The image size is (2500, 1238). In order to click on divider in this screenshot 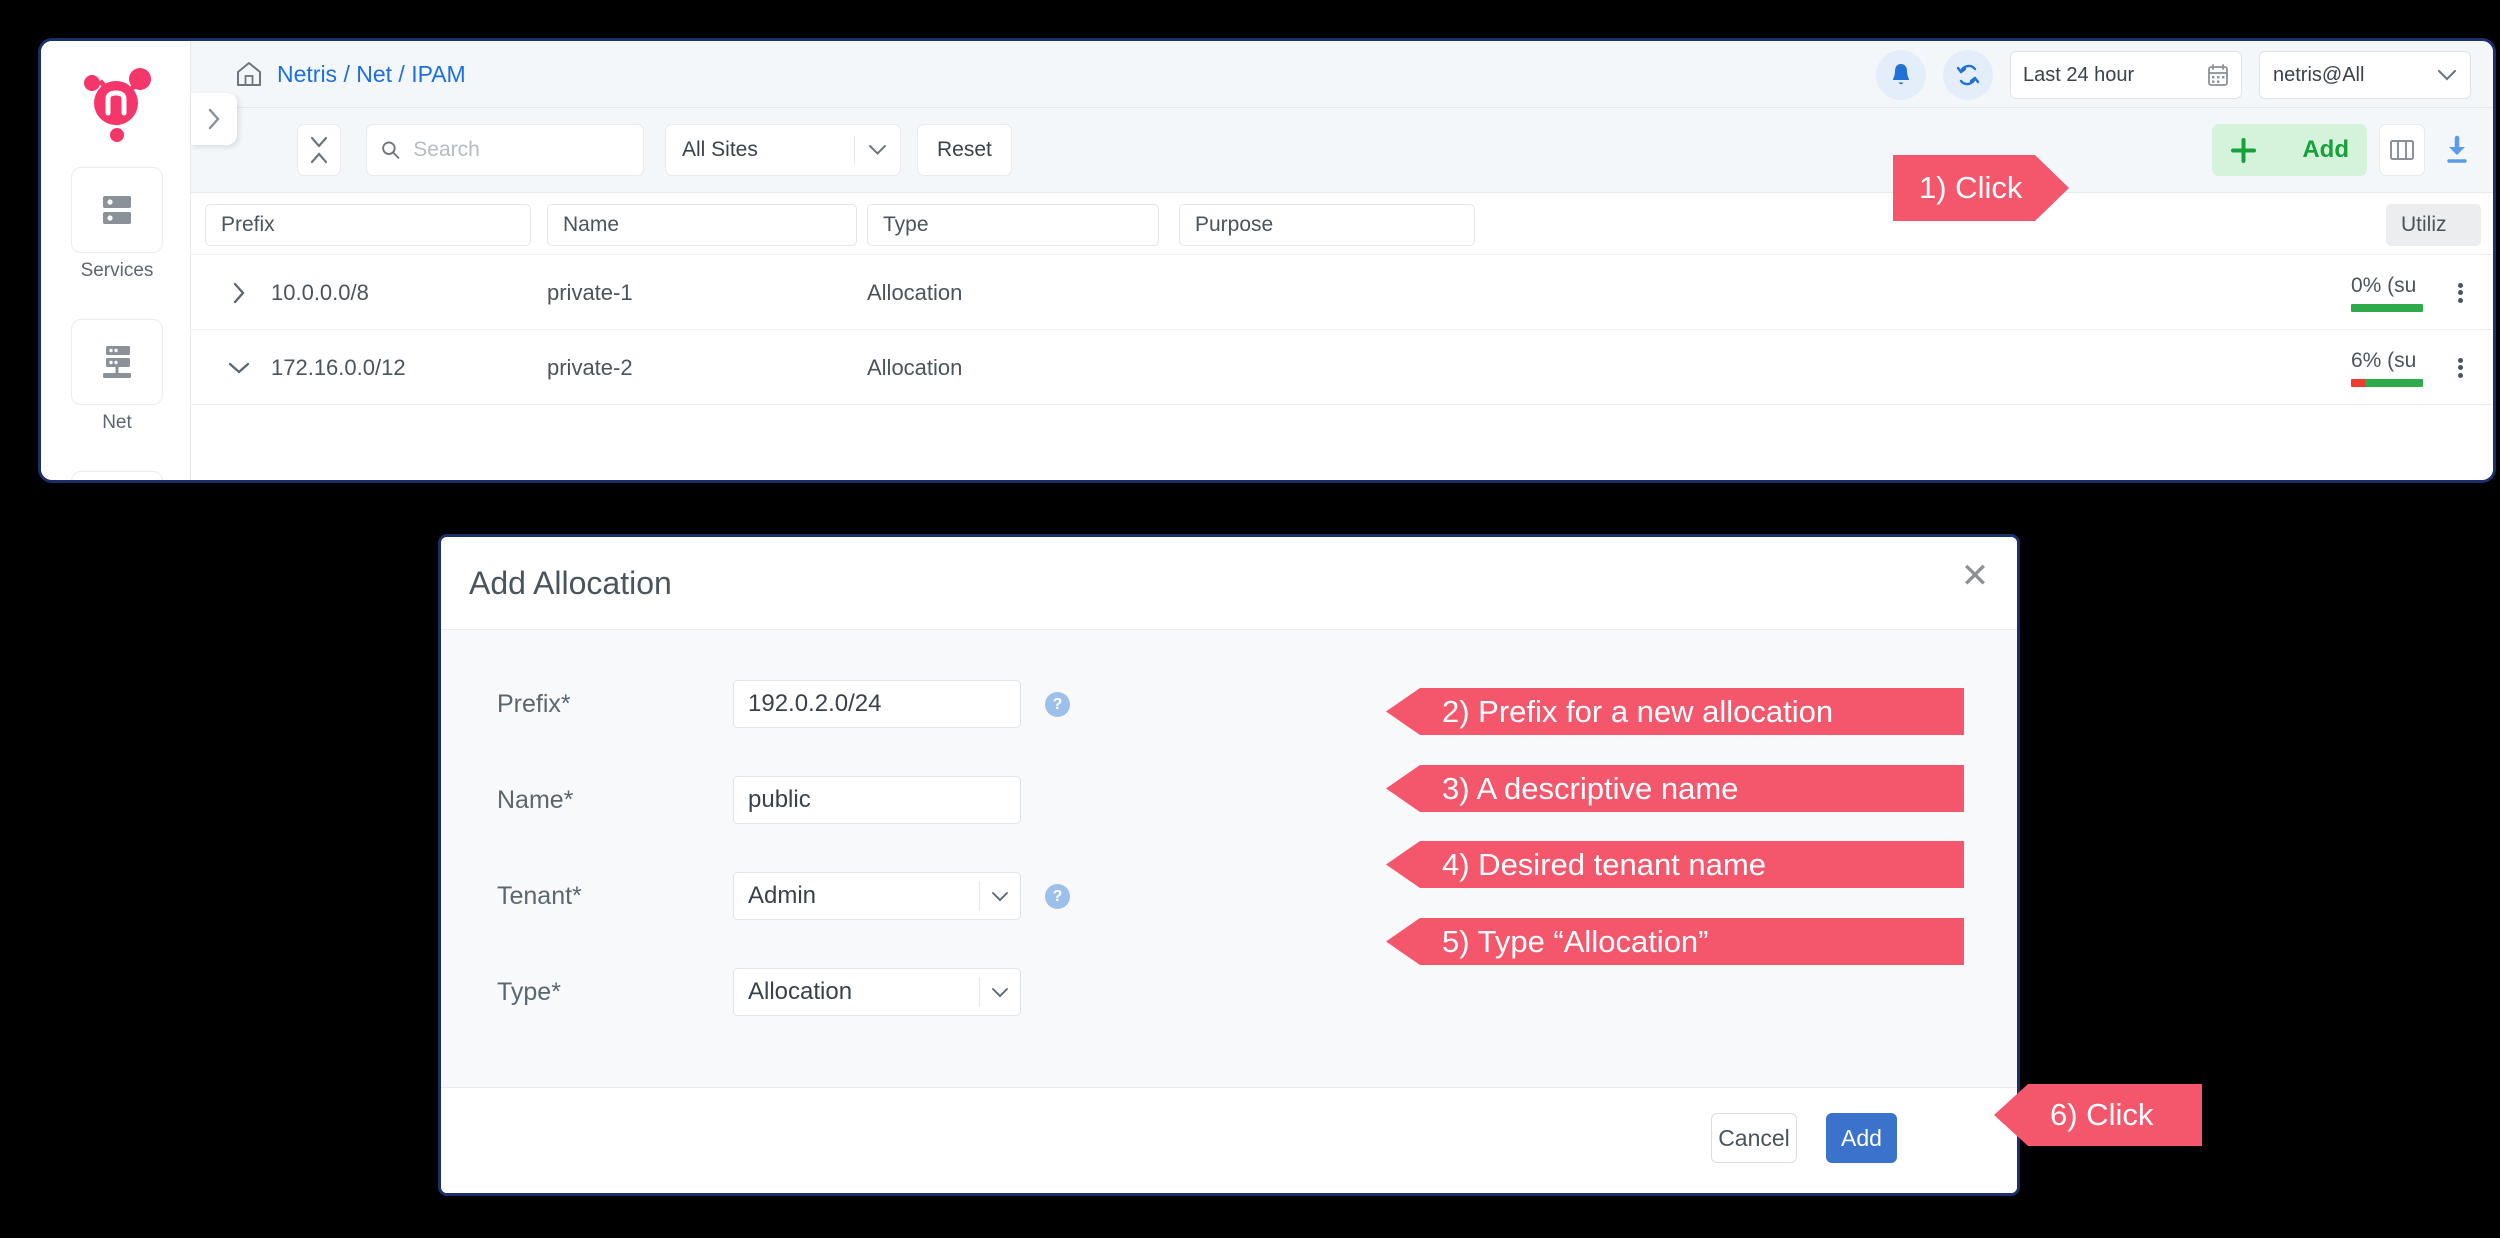, I will do `click(854, 150)`.